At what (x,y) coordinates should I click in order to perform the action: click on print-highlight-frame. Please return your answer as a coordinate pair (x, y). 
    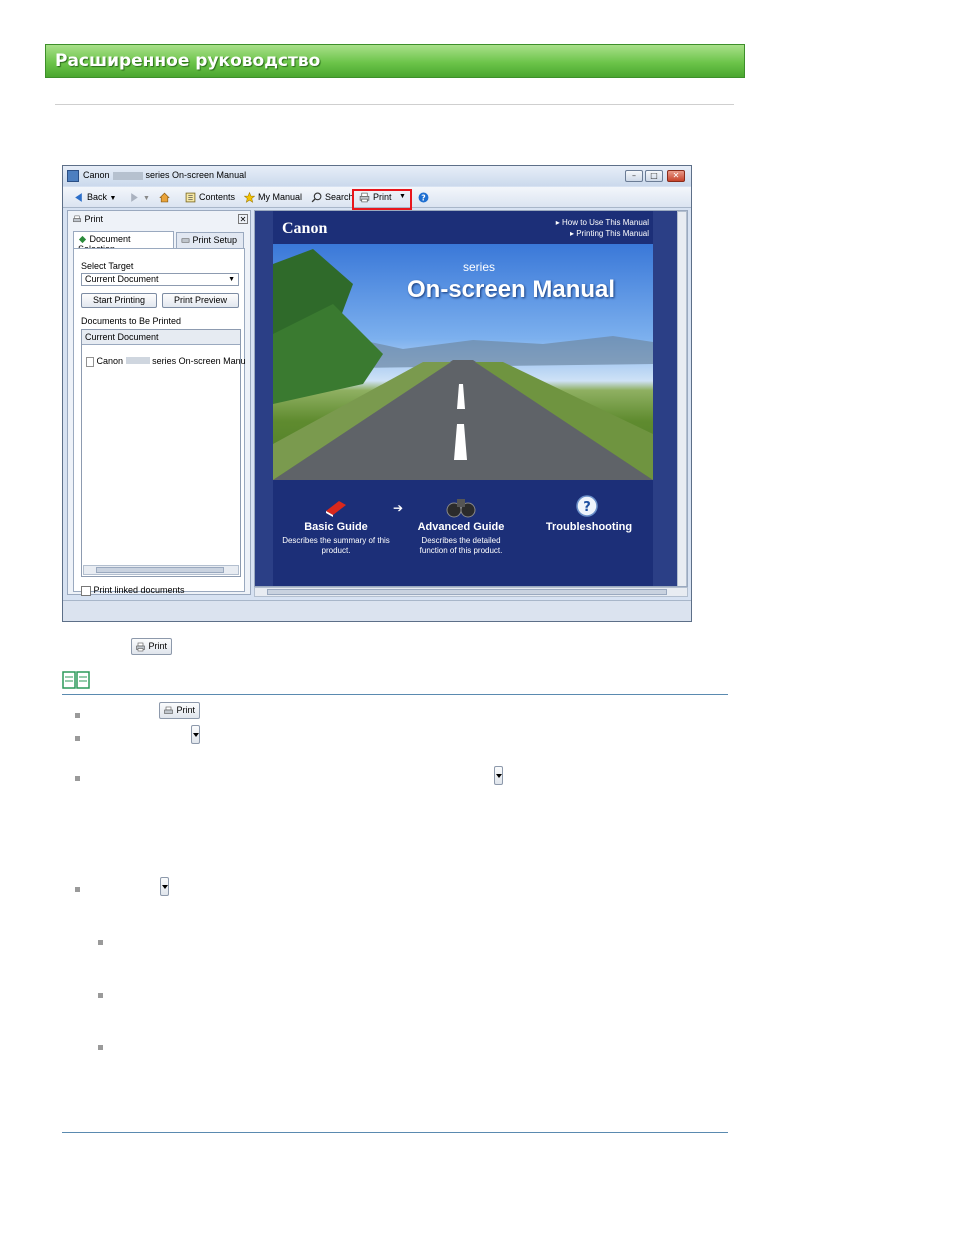
    Looking at the image, I should click on (382, 199).